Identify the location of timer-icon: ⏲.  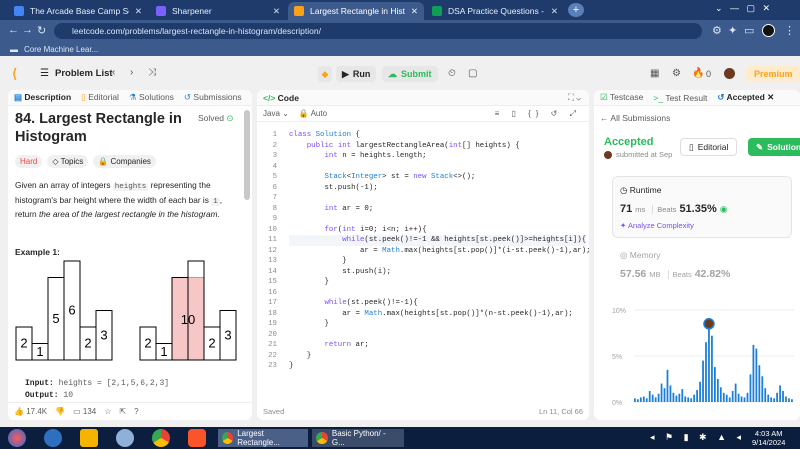
(452, 73).